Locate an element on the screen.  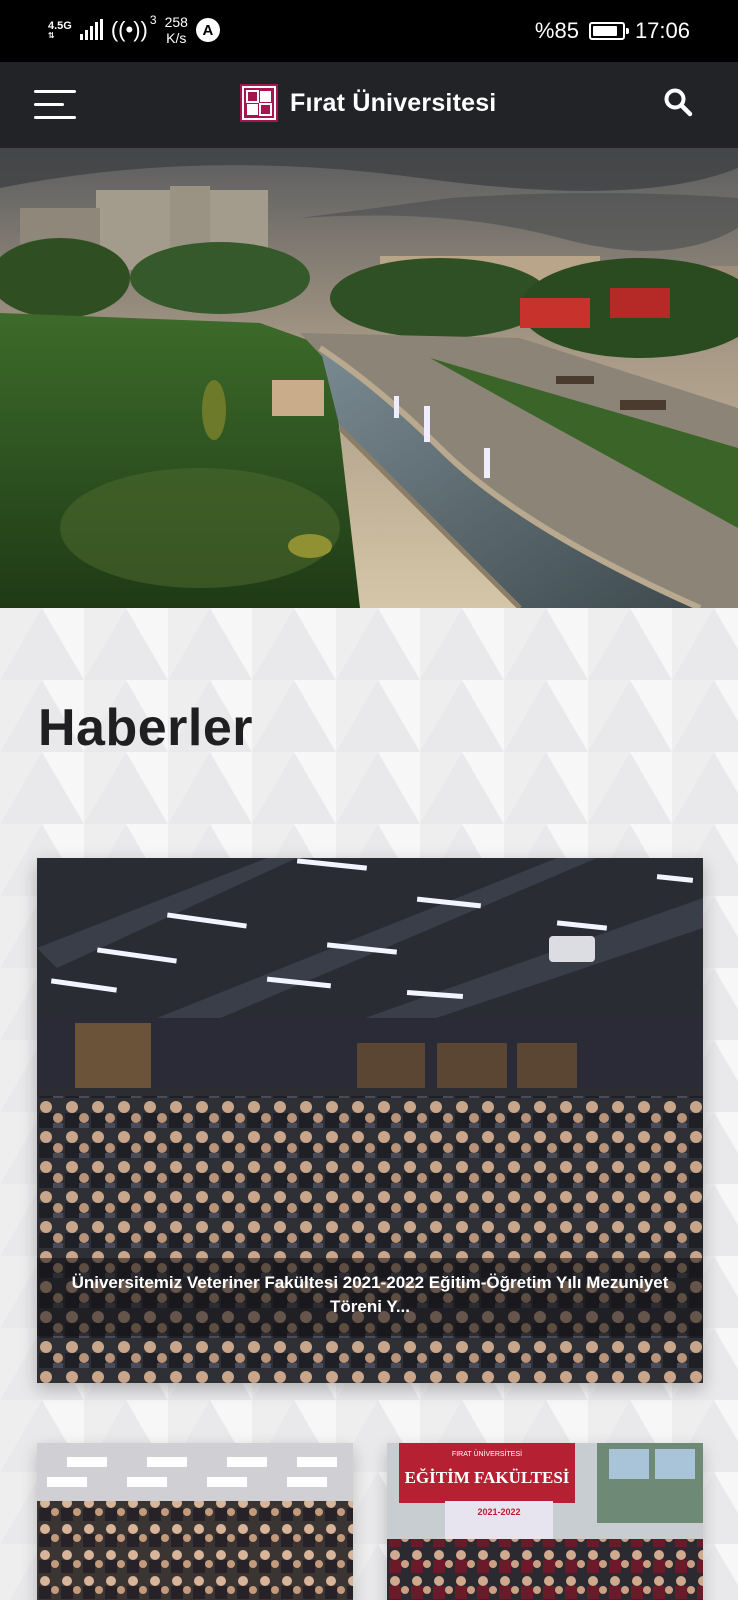
university-logo is located at coordinates (259, 103).